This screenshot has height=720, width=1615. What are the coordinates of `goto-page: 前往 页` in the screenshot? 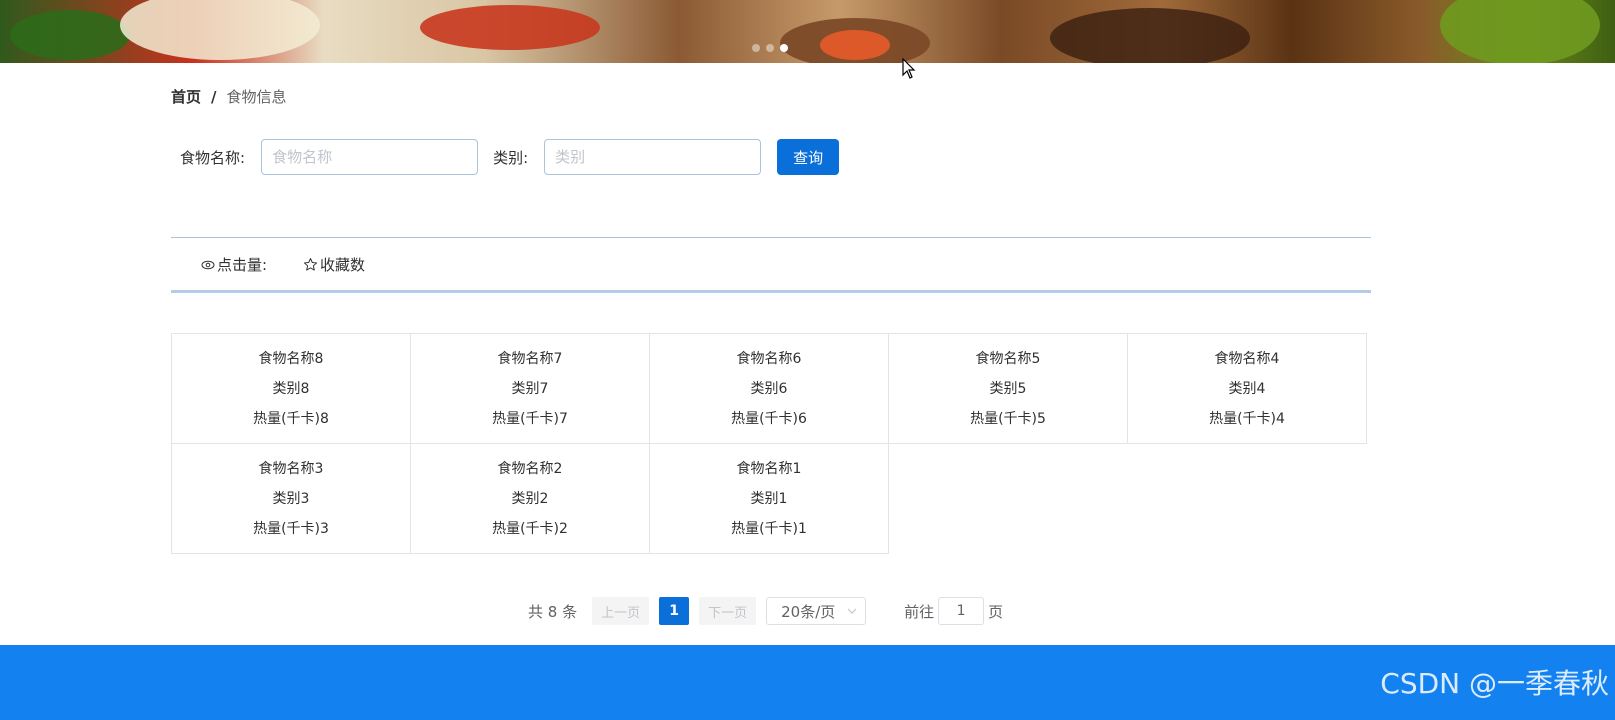 It's located at (953, 611).